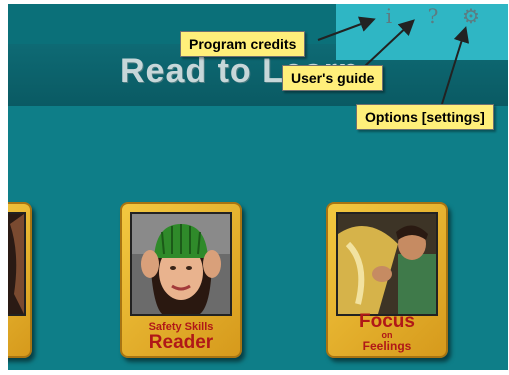 Image resolution: width=509 pixels, height=375 pixels. What do you see at coordinates (425, 117) in the screenshot?
I see `callout-options-settings: Options [settings]` at bounding box center [425, 117].